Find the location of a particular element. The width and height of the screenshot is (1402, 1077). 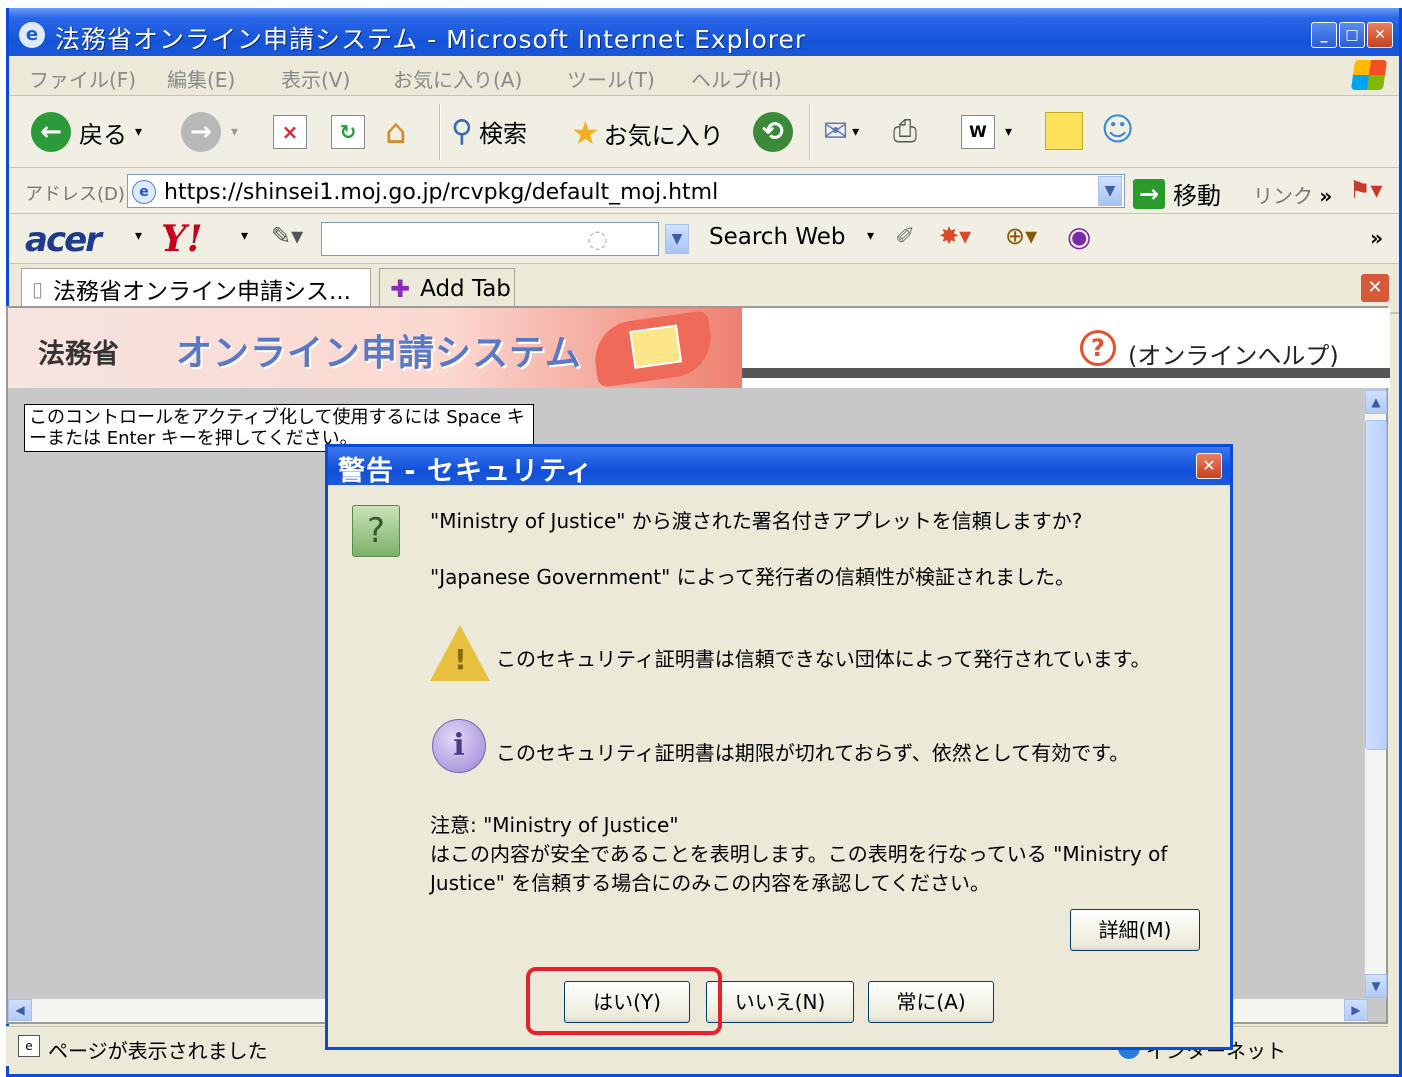

ministry-name: 法務省 is located at coordinates (78, 354).